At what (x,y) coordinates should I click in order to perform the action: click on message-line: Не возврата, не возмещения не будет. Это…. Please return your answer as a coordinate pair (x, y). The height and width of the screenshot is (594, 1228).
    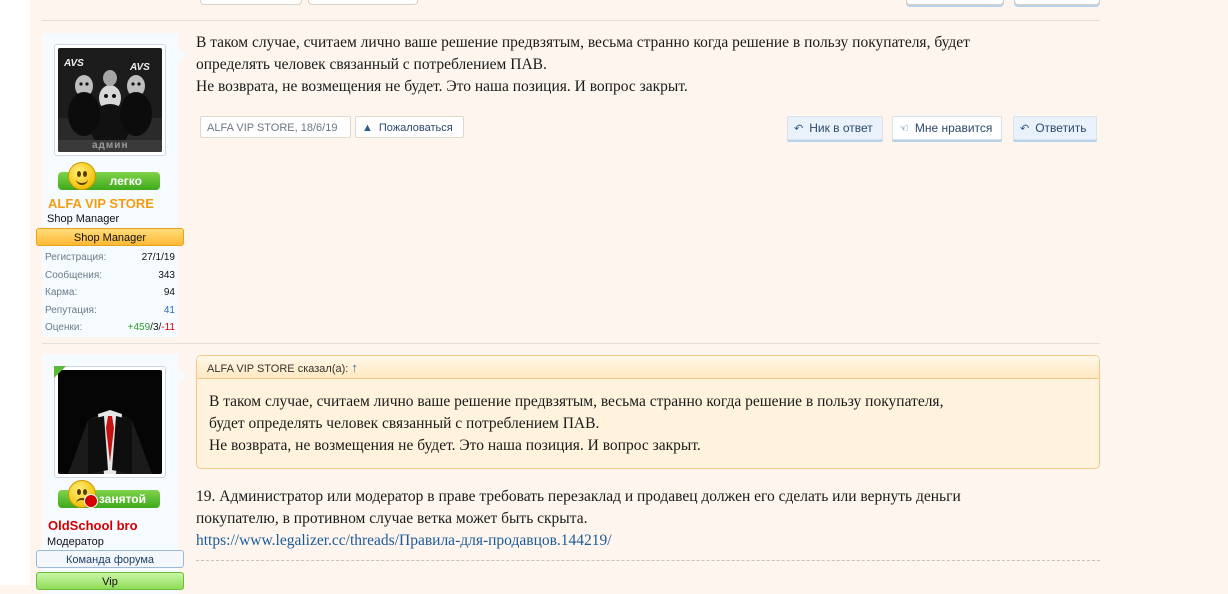
    Looking at the image, I should click on (442, 86).